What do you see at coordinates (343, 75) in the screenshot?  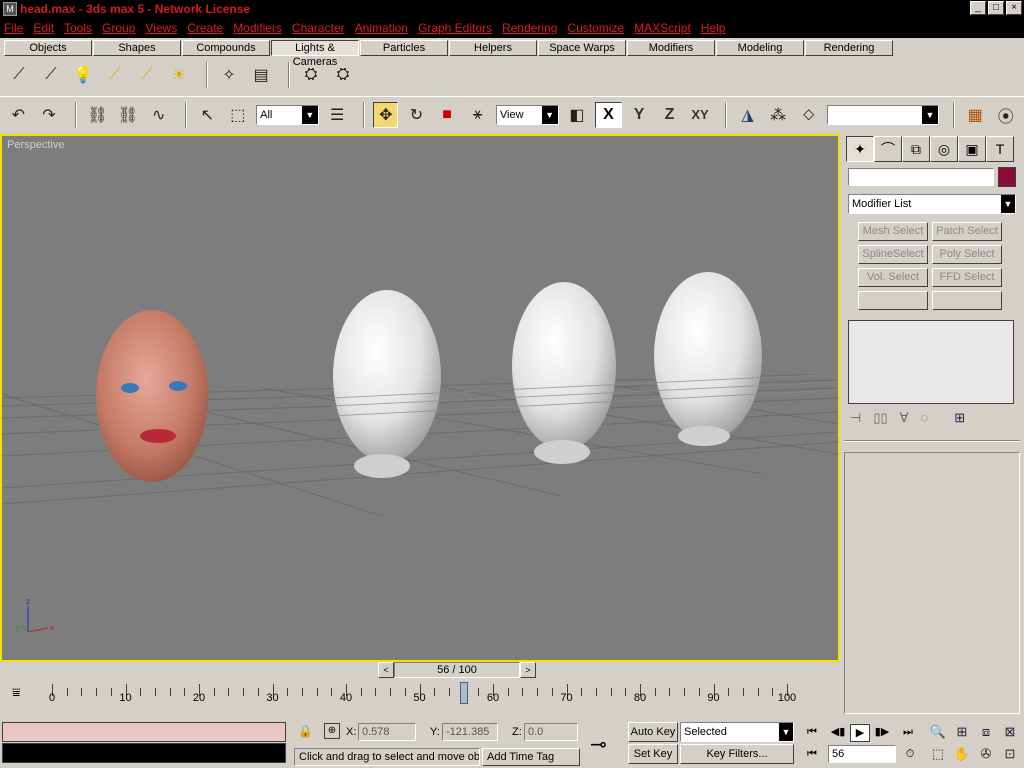 I see `free-camera-icon: ⛭` at bounding box center [343, 75].